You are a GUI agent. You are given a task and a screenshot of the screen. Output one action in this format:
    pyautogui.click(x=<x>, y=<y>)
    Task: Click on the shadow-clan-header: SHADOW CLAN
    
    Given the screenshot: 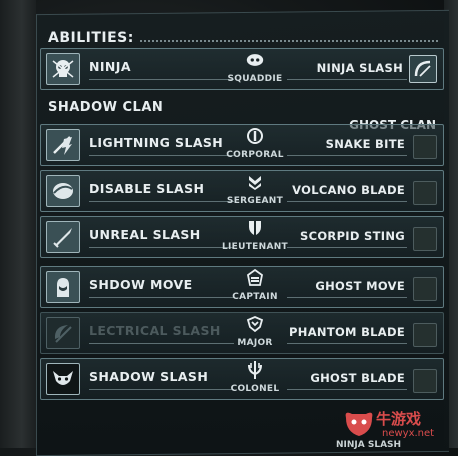 What is the action you would take?
    pyautogui.click(x=106, y=107)
    